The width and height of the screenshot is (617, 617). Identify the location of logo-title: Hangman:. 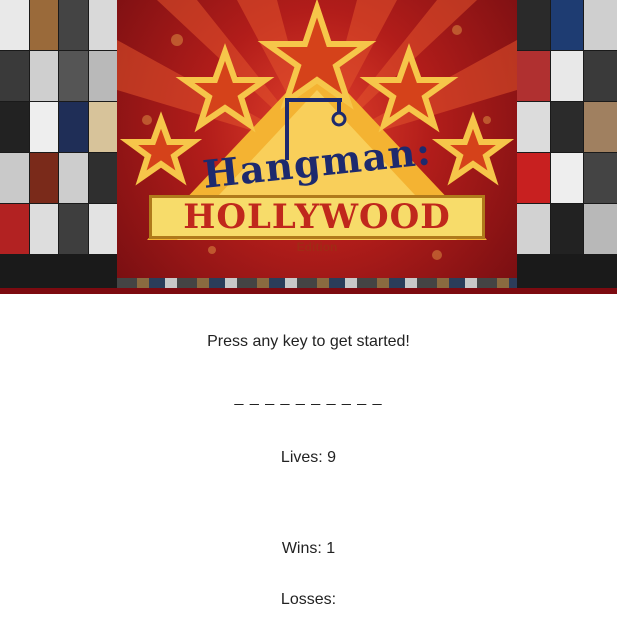
(317, 162).